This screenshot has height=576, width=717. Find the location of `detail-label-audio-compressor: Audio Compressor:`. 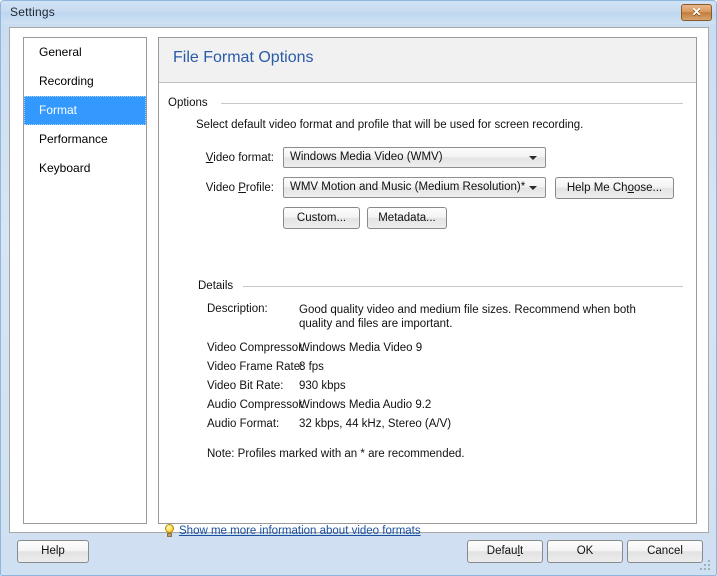

detail-label-audio-compressor: Audio Compressor: is located at coordinates (256, 405).